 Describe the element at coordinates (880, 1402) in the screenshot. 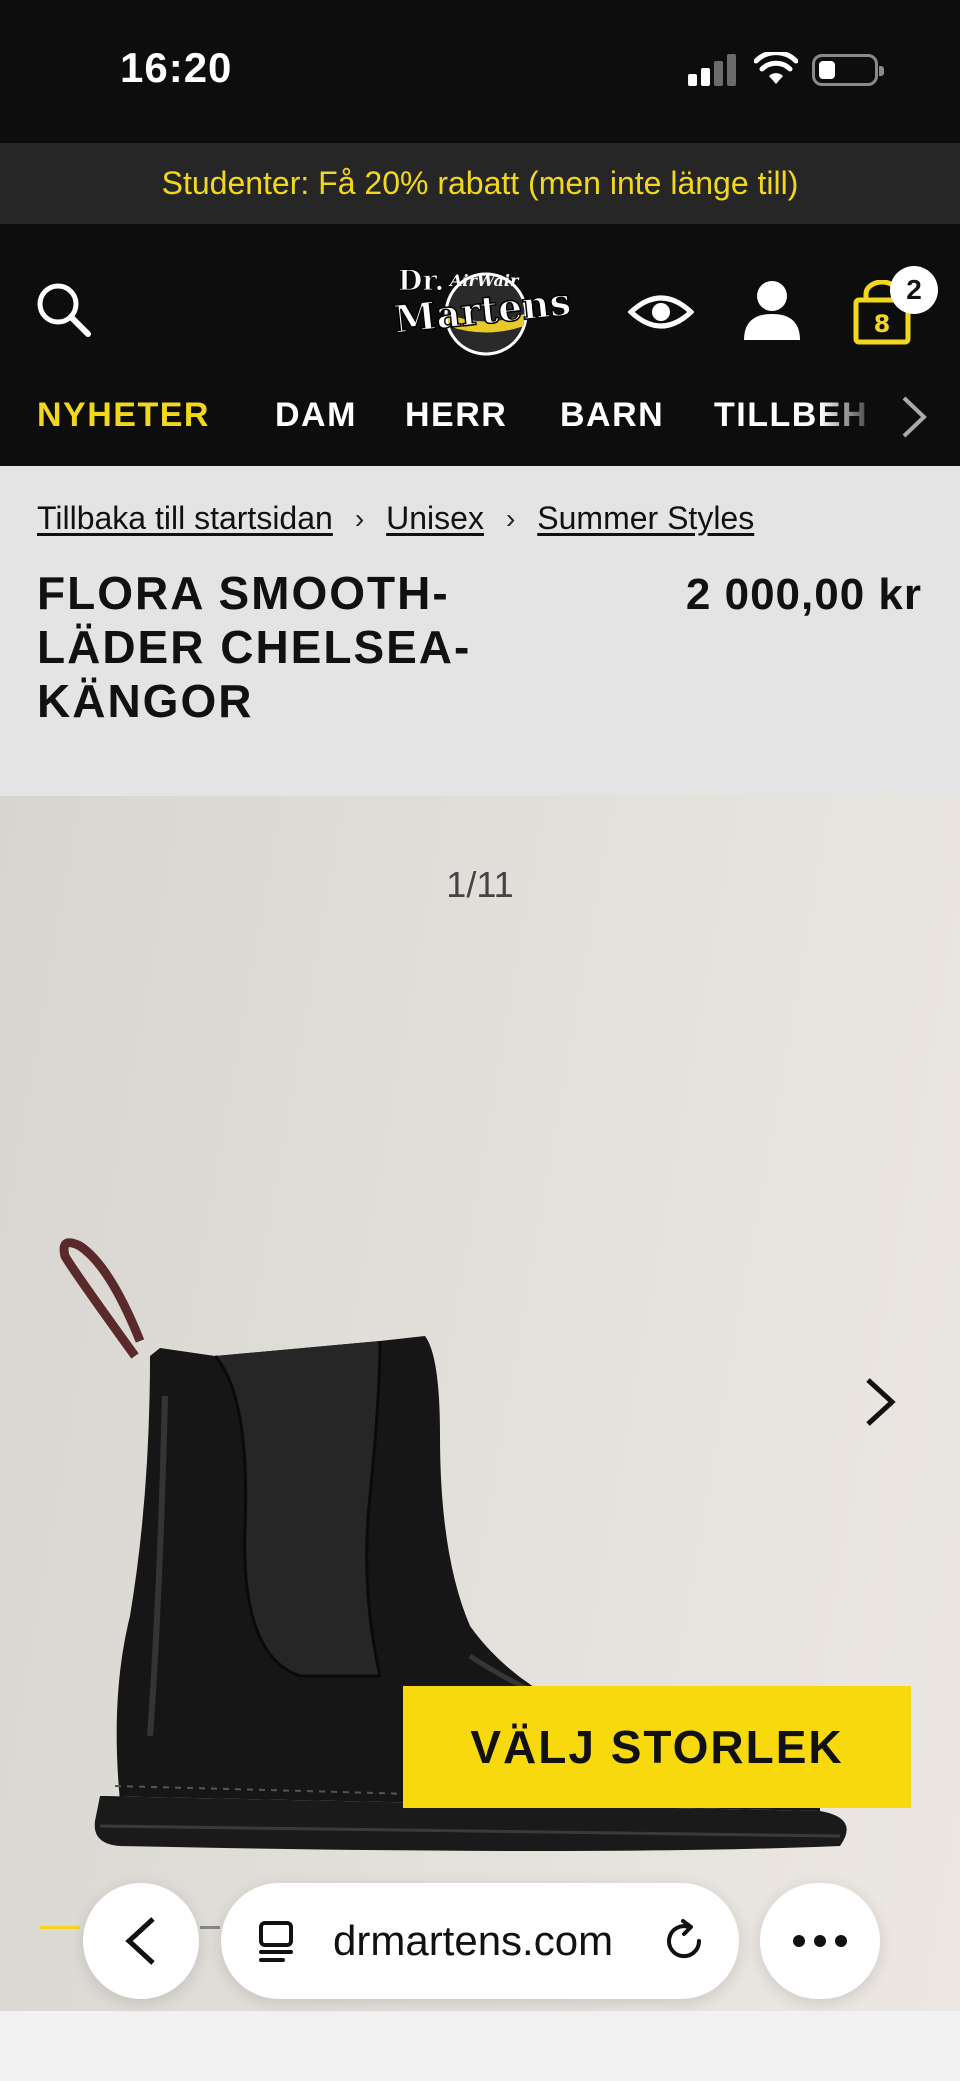

I see `next-image-chevron-icon` at that location.